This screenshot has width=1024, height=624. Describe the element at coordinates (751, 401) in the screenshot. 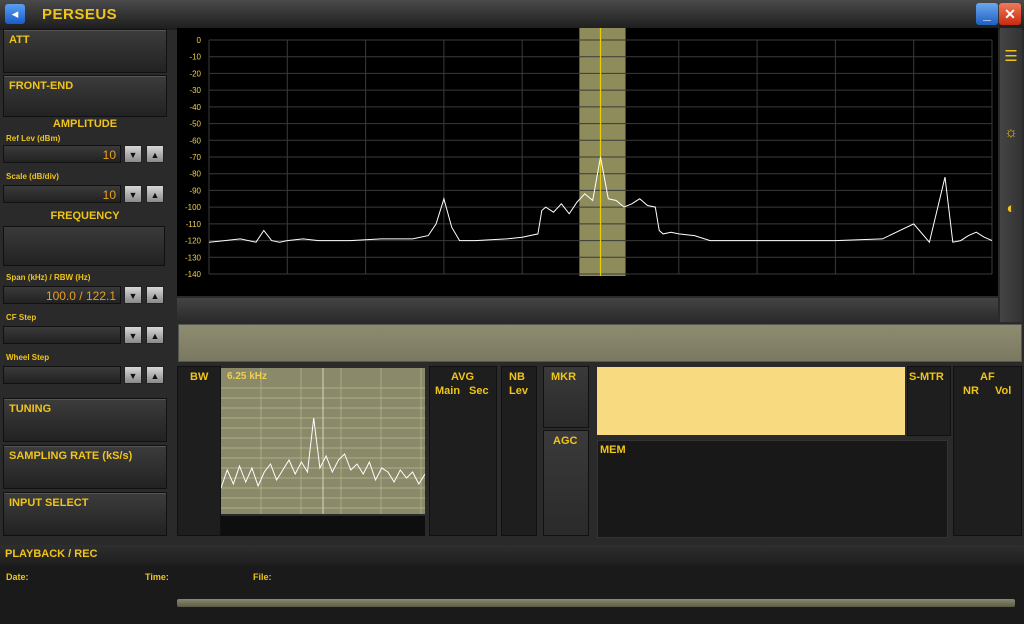

I see `s-meter-display` at that location.